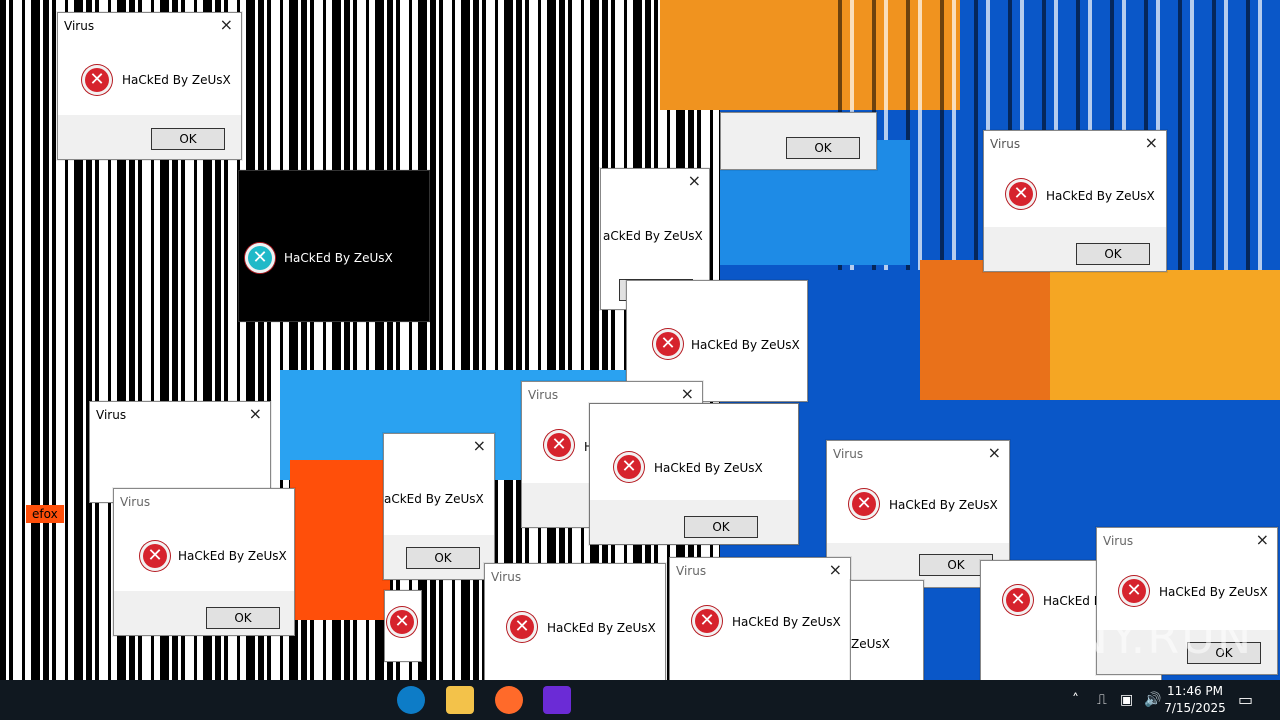  Describe the element at coordinates (411, 700) in the screenshot. I see `edge-icon` at that location.